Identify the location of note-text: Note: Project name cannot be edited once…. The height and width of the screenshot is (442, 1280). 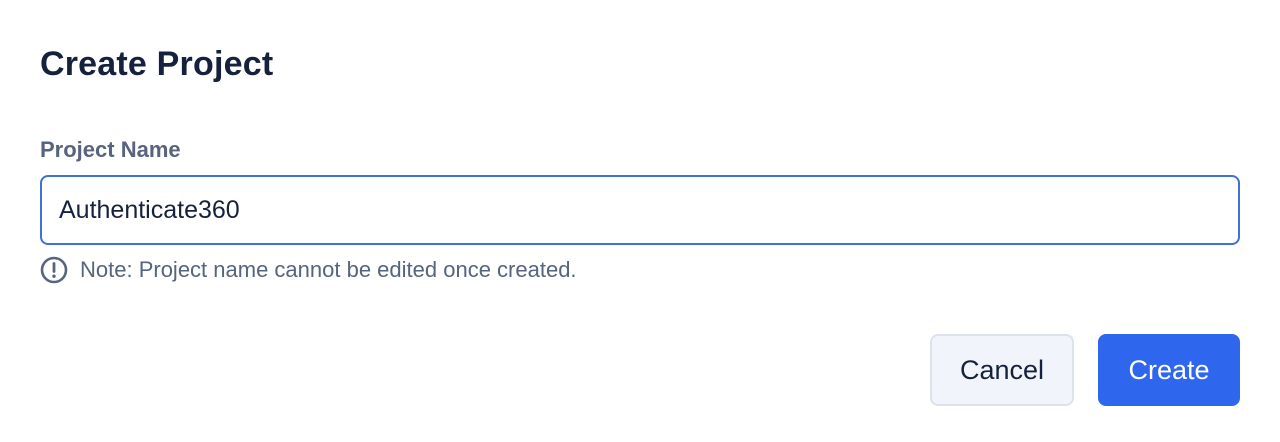
(328, 269).